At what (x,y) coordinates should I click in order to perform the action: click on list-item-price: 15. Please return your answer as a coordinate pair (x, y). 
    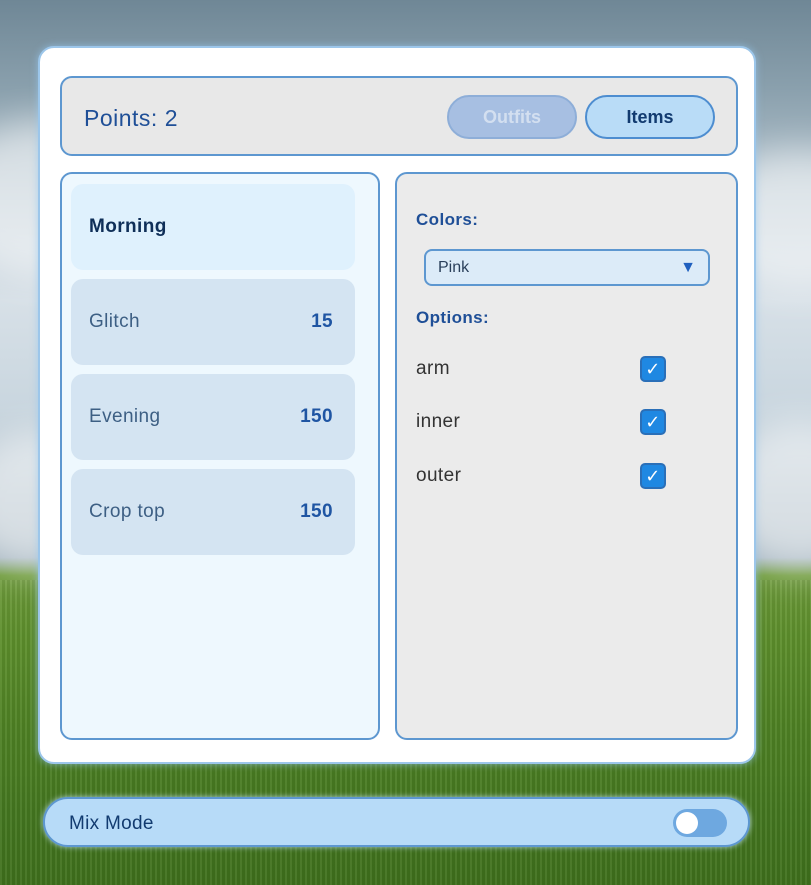
    Looking at the image, I should click on (322, 321).